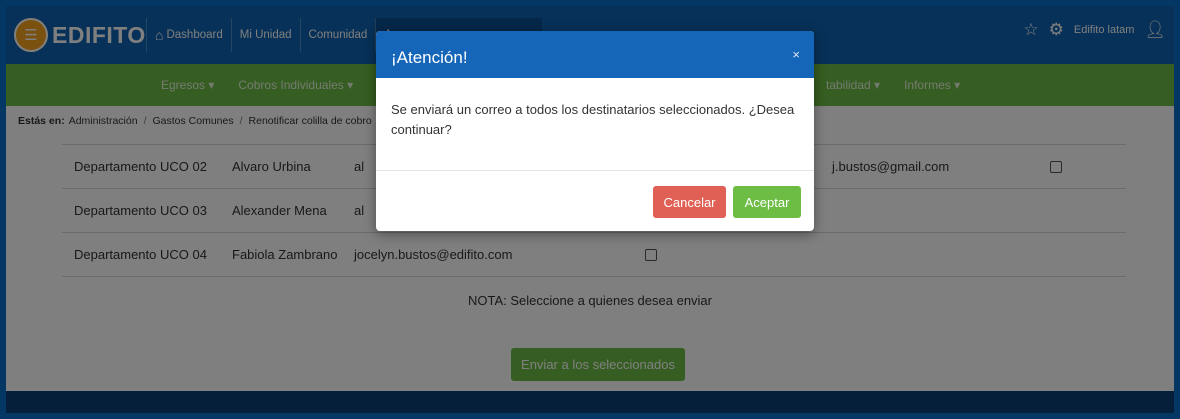  Describe the element at coordinates (595, 201) in the screenshot. I see `modal-footer: Cancelar Aceptar` at that location.